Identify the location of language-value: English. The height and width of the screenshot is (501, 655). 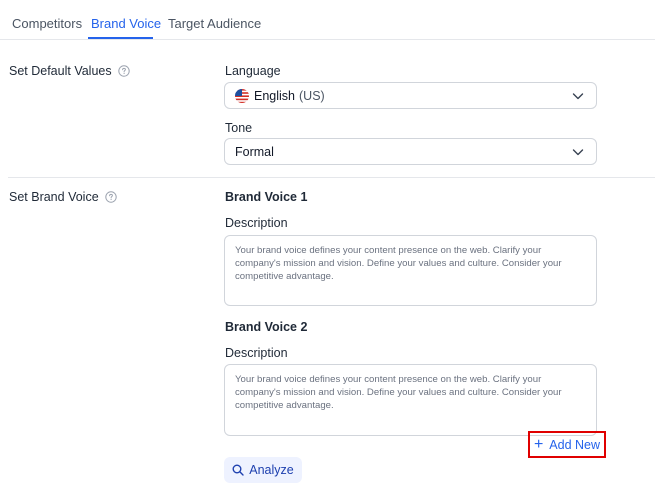
(274, 95).